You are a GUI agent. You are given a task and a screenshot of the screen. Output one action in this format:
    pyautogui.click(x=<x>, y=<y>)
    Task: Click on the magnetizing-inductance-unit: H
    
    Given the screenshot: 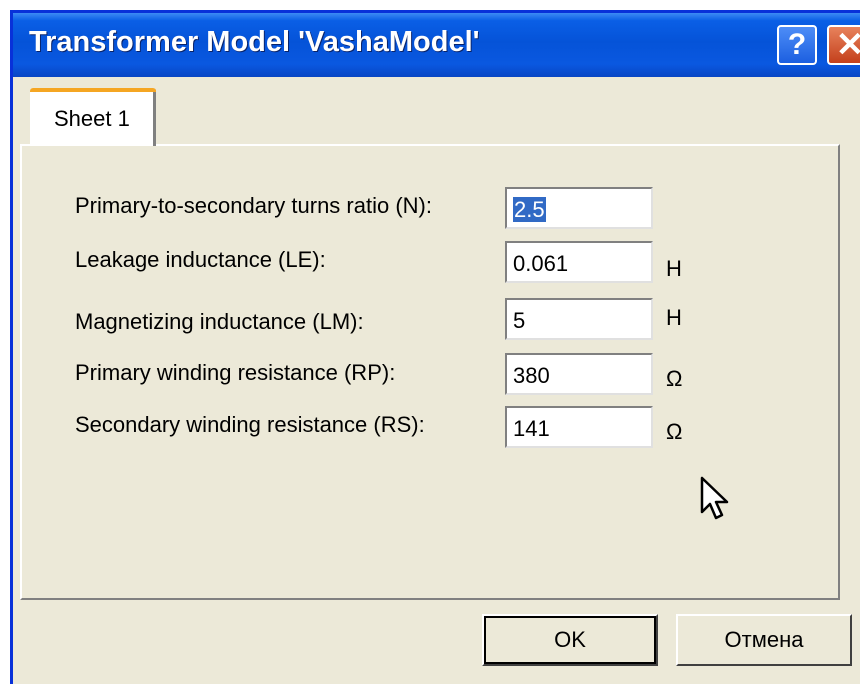 What is the action you would take?
    pyautogui.click(x=674, y=317)
    